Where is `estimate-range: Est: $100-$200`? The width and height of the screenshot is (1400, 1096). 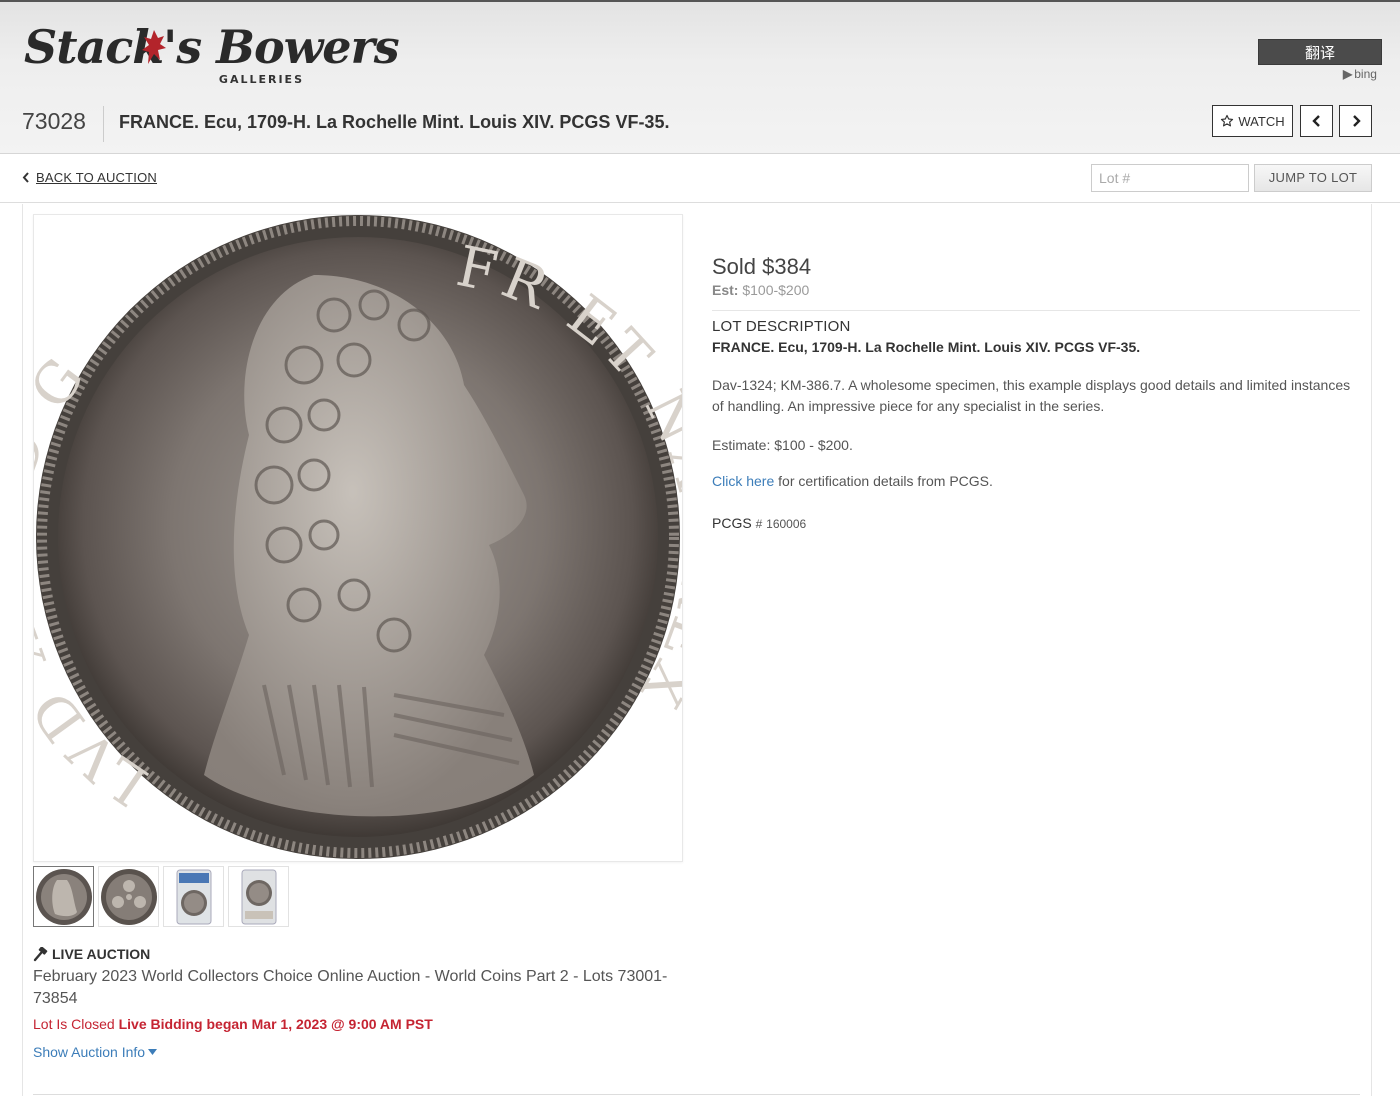 estimate-range: Est: $100-$200 is located at coordinates (1036, 290).